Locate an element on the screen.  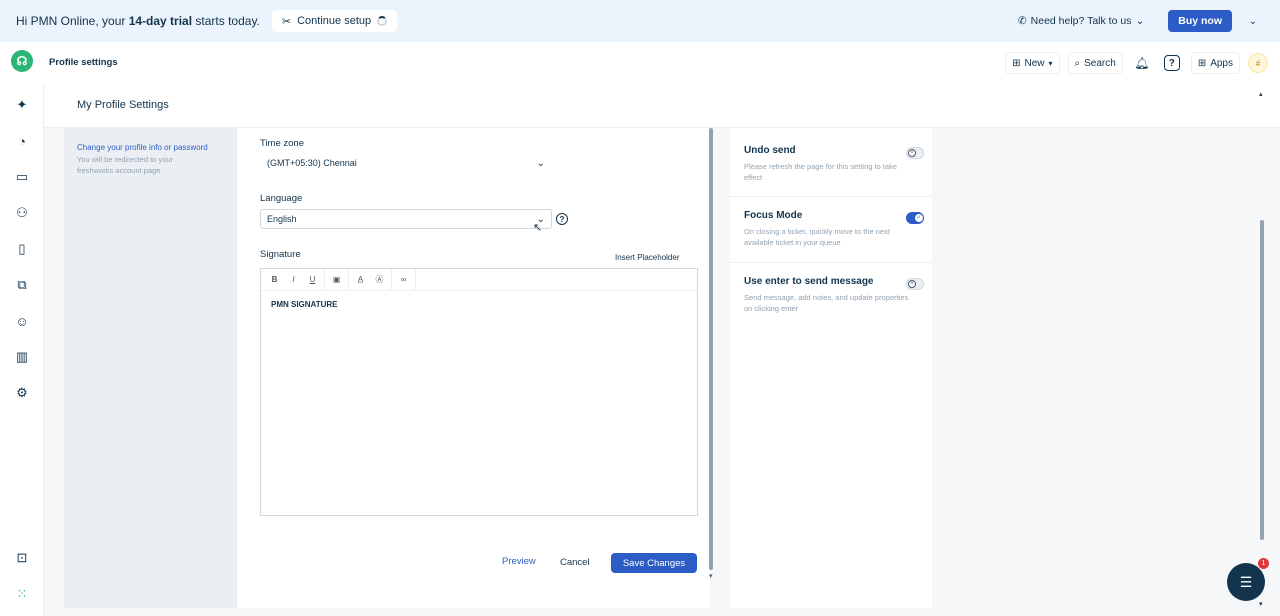
search-button: ⌕ Search is located at coordinates (1095, 63).